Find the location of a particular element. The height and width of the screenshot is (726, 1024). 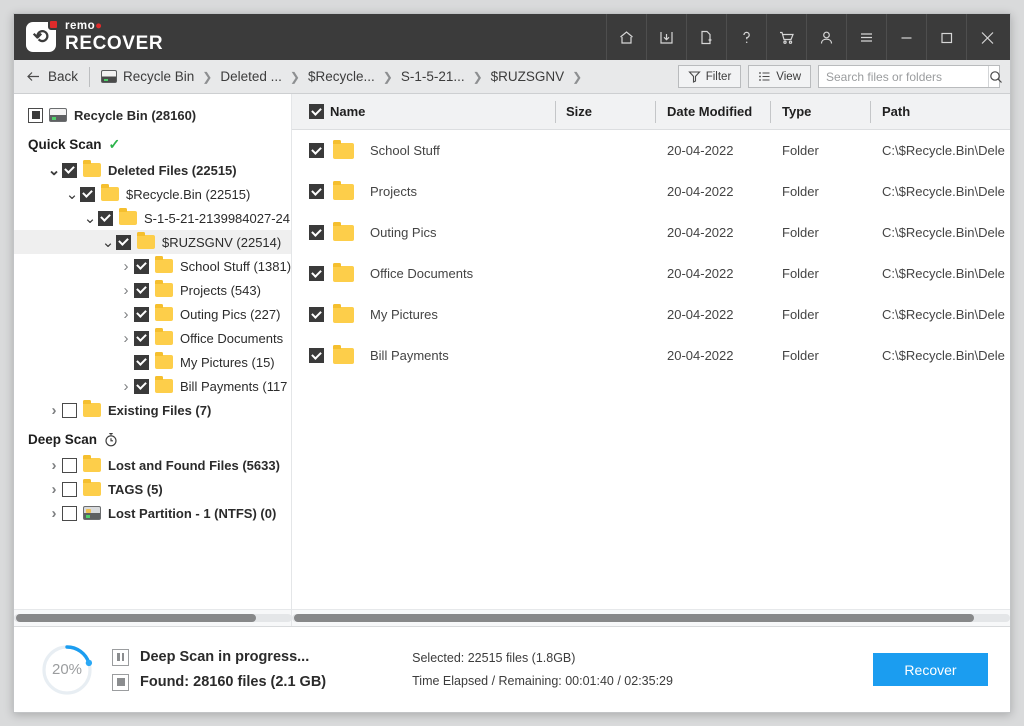

filelist-hscrollbar-track is located at coordinates (651, 617).